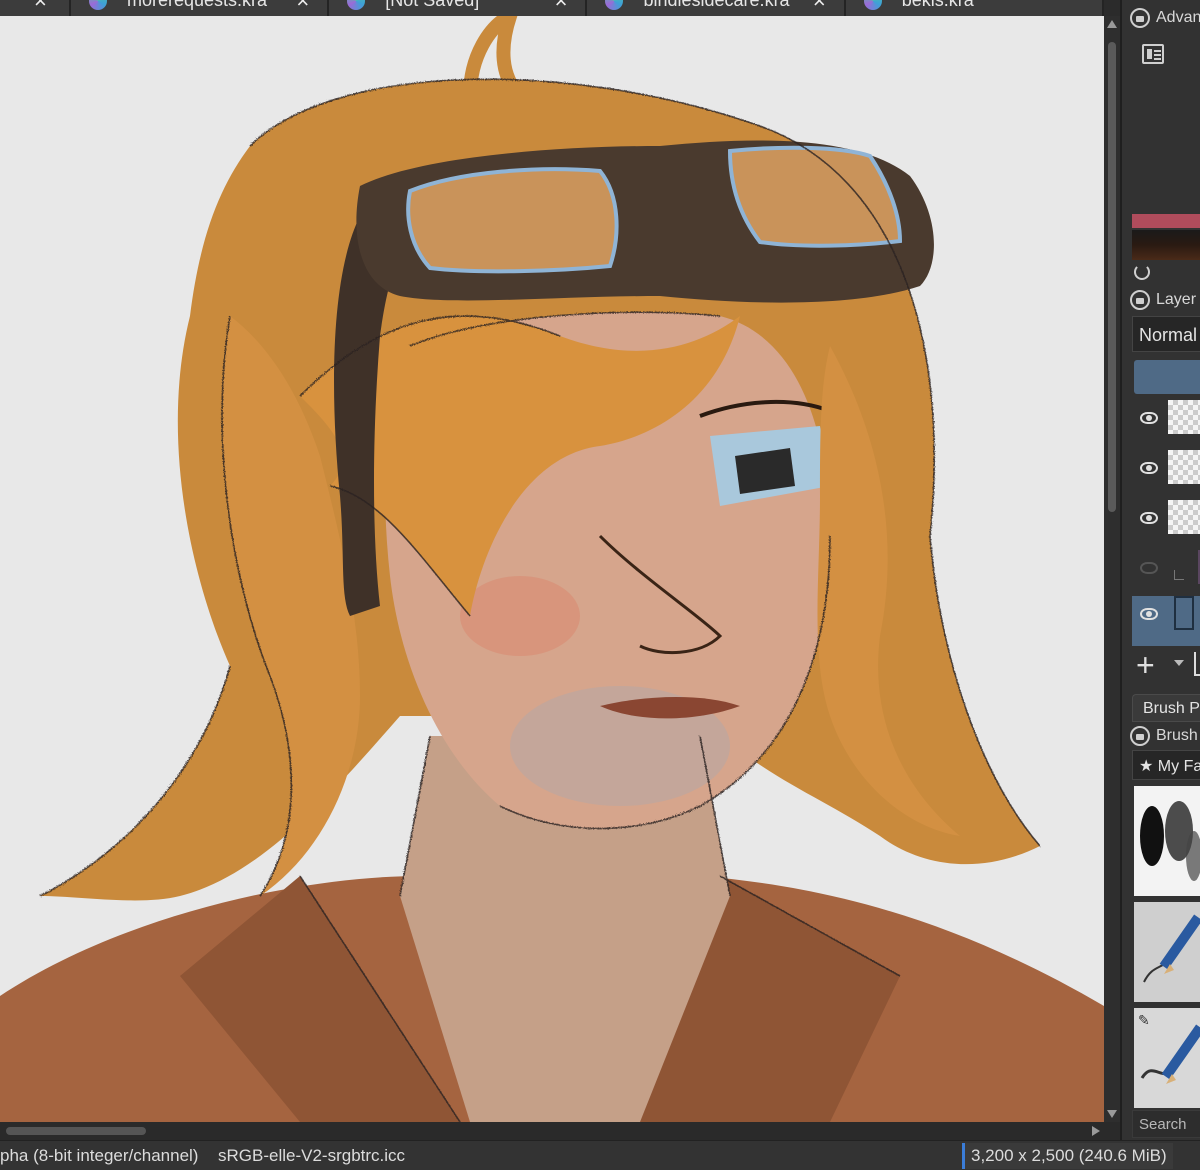 This screenshot has height=1170, width=1200. Describe the element at coordinates (1166, 621) in the screenshot. I see `layer-item-selected` at that location.